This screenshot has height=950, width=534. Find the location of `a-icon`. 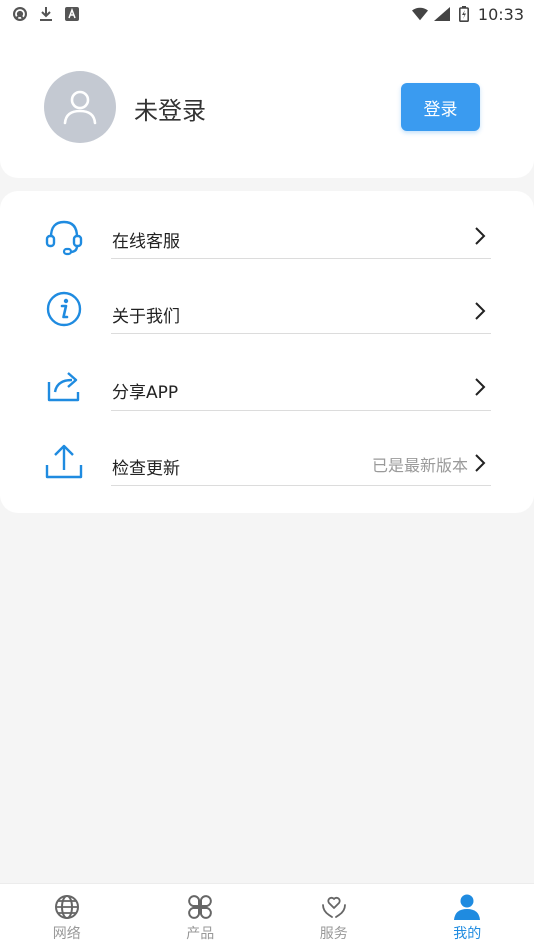

a-icon is located at coordinates (72, 14).